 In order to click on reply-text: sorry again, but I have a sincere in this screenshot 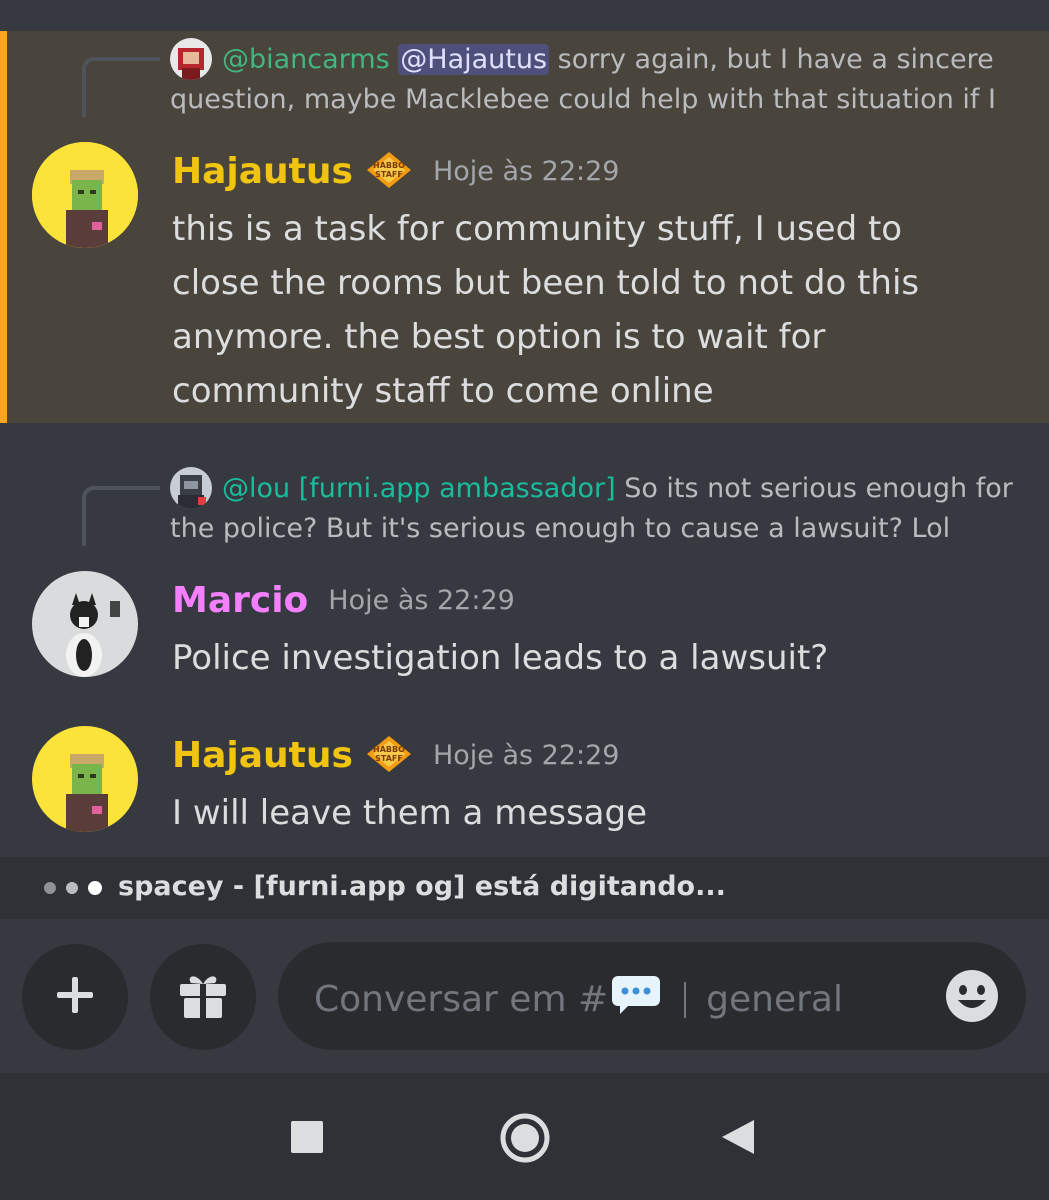, I will do `click(771, 59)`.